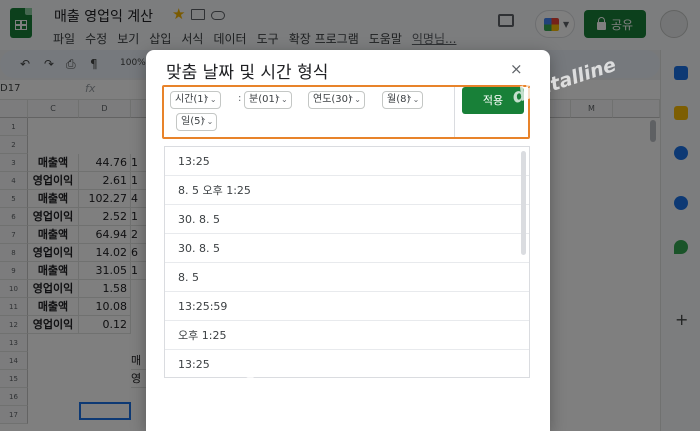  I want to click on chip-year: 연도(30) ⌃⌄, so click(336, 100).